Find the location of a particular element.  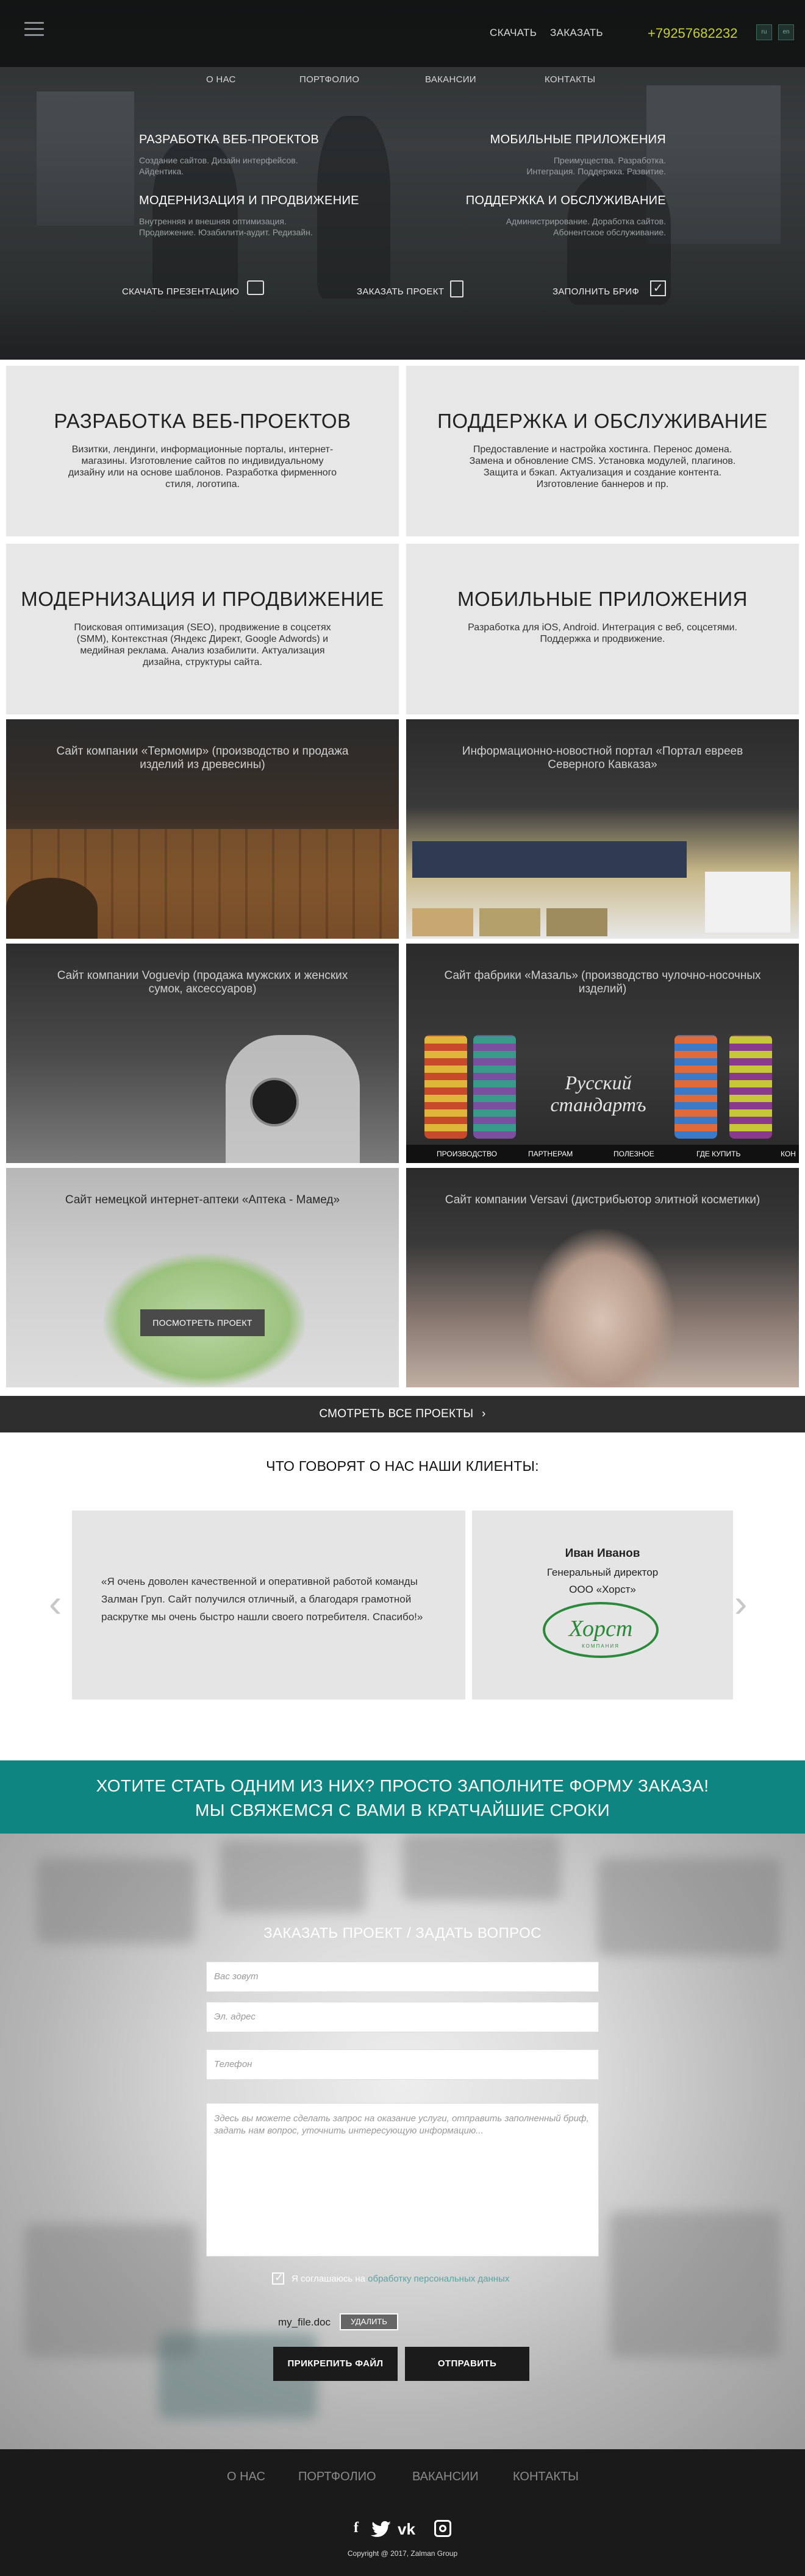

name-field: Вас зовут is located at coordinates (402, 1977).